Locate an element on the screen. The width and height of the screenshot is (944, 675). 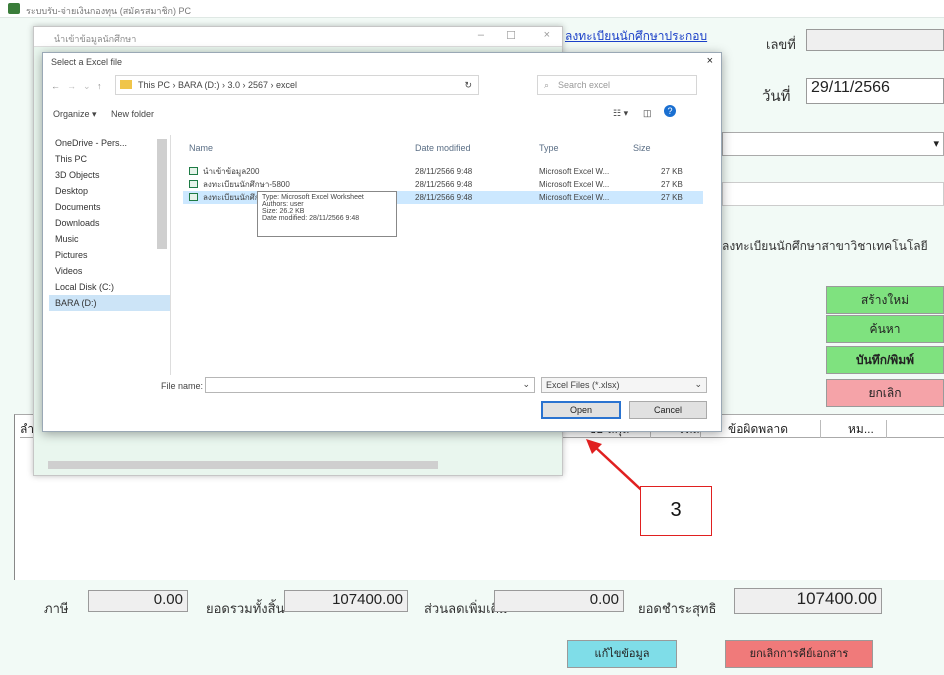
up-icon: ↑ is located at coordinates (99, 86).